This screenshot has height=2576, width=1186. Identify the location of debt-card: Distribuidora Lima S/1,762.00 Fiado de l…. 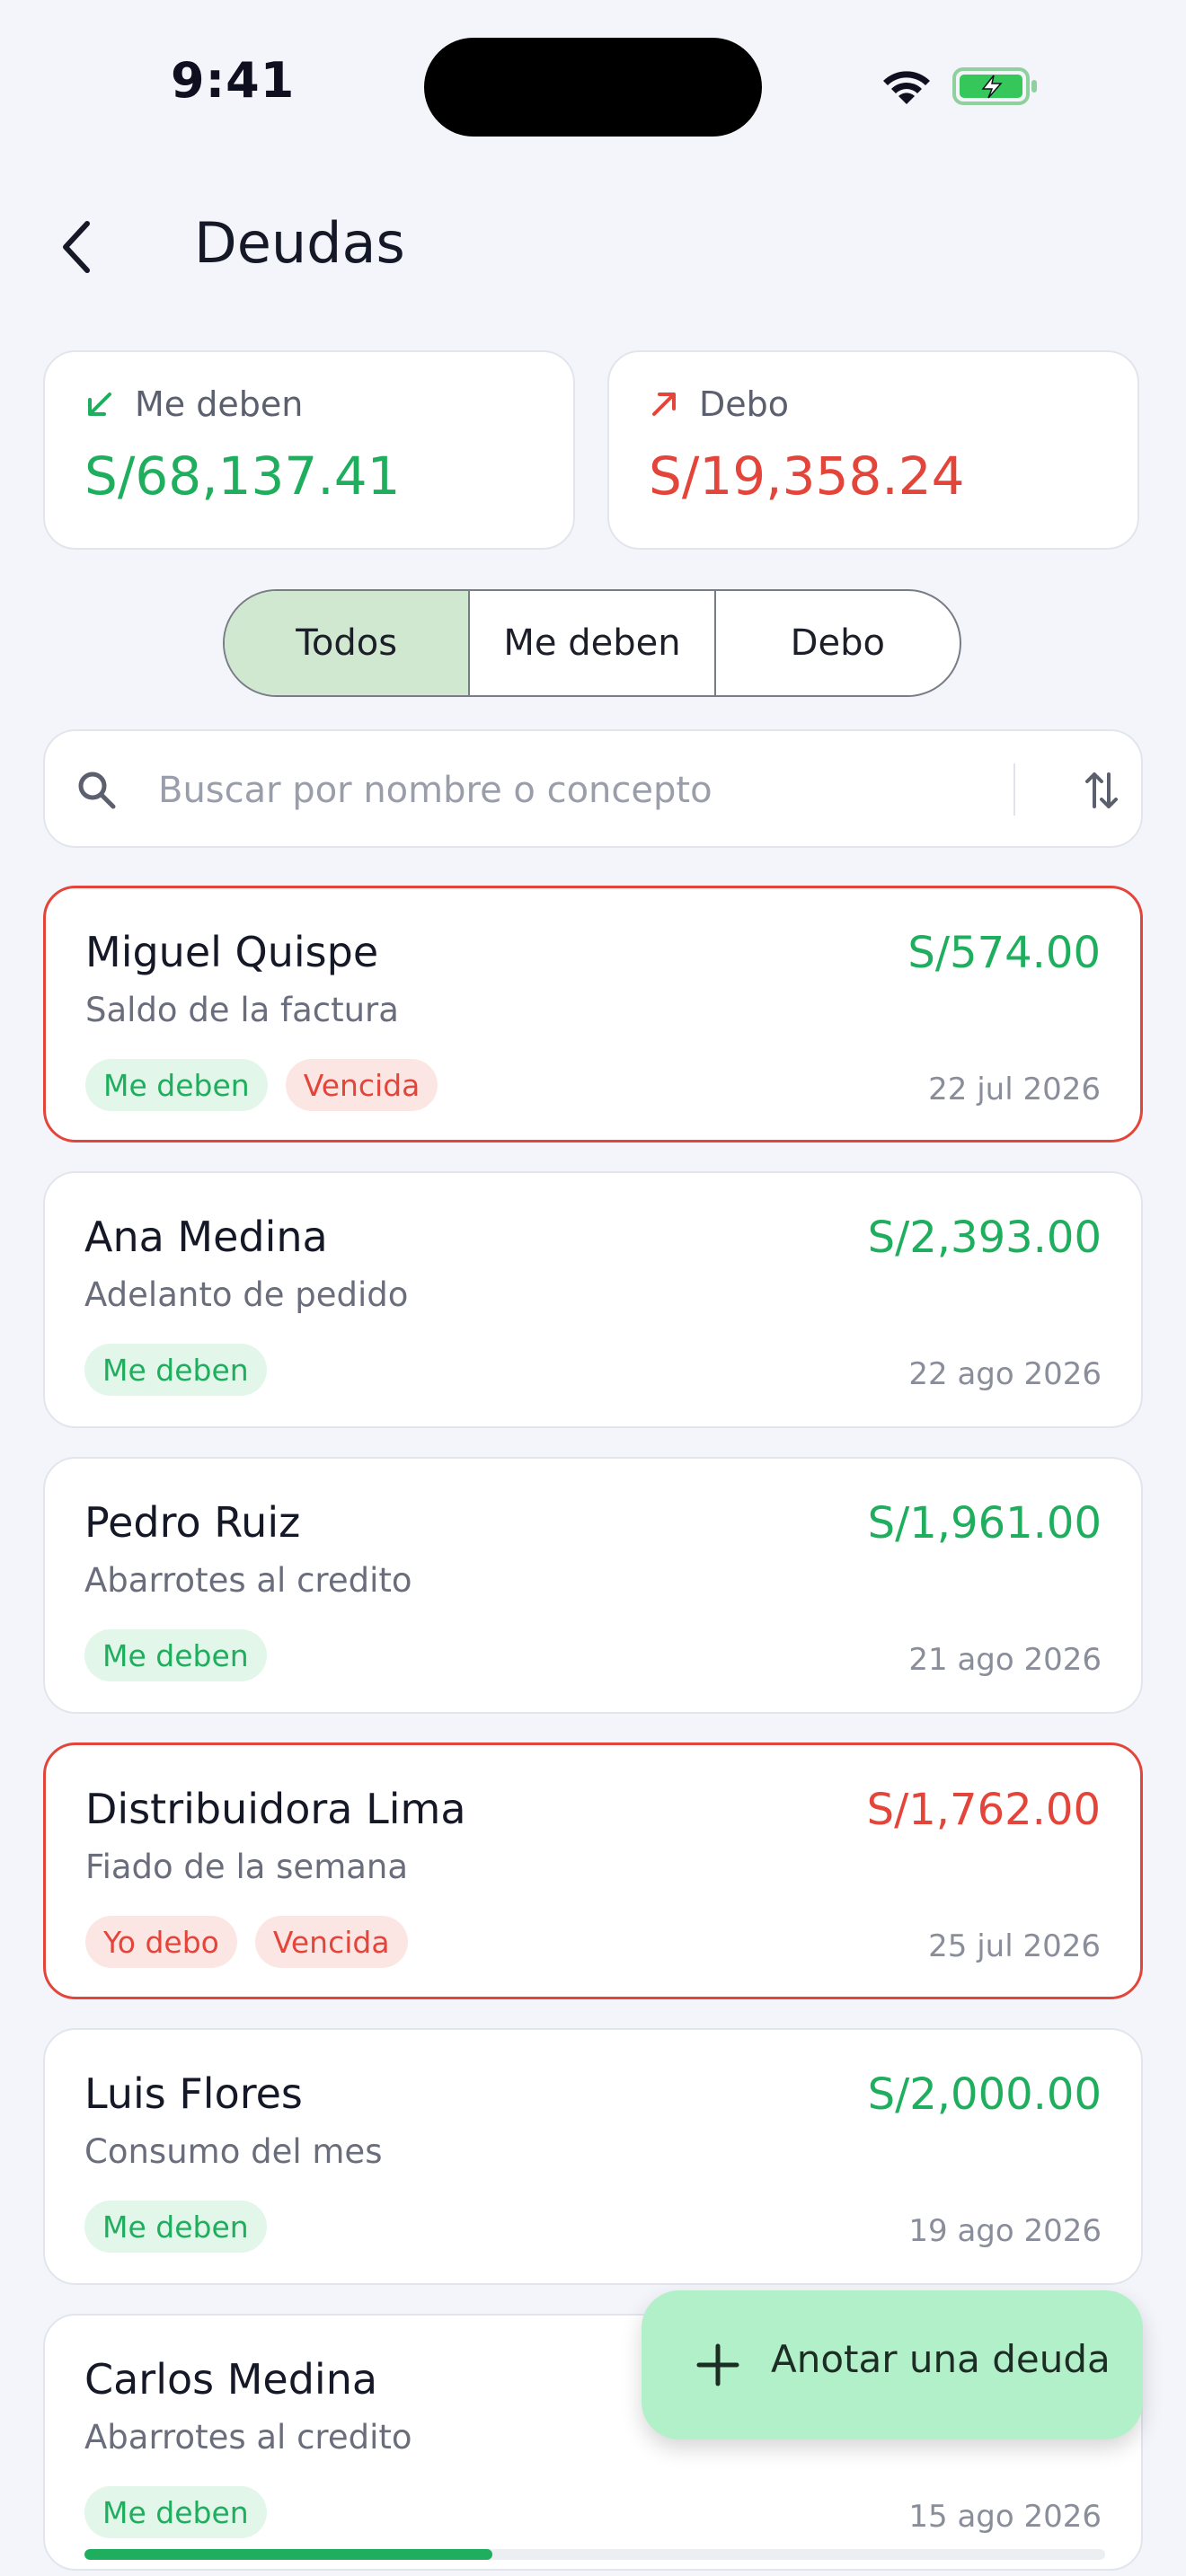
(593, 1870).